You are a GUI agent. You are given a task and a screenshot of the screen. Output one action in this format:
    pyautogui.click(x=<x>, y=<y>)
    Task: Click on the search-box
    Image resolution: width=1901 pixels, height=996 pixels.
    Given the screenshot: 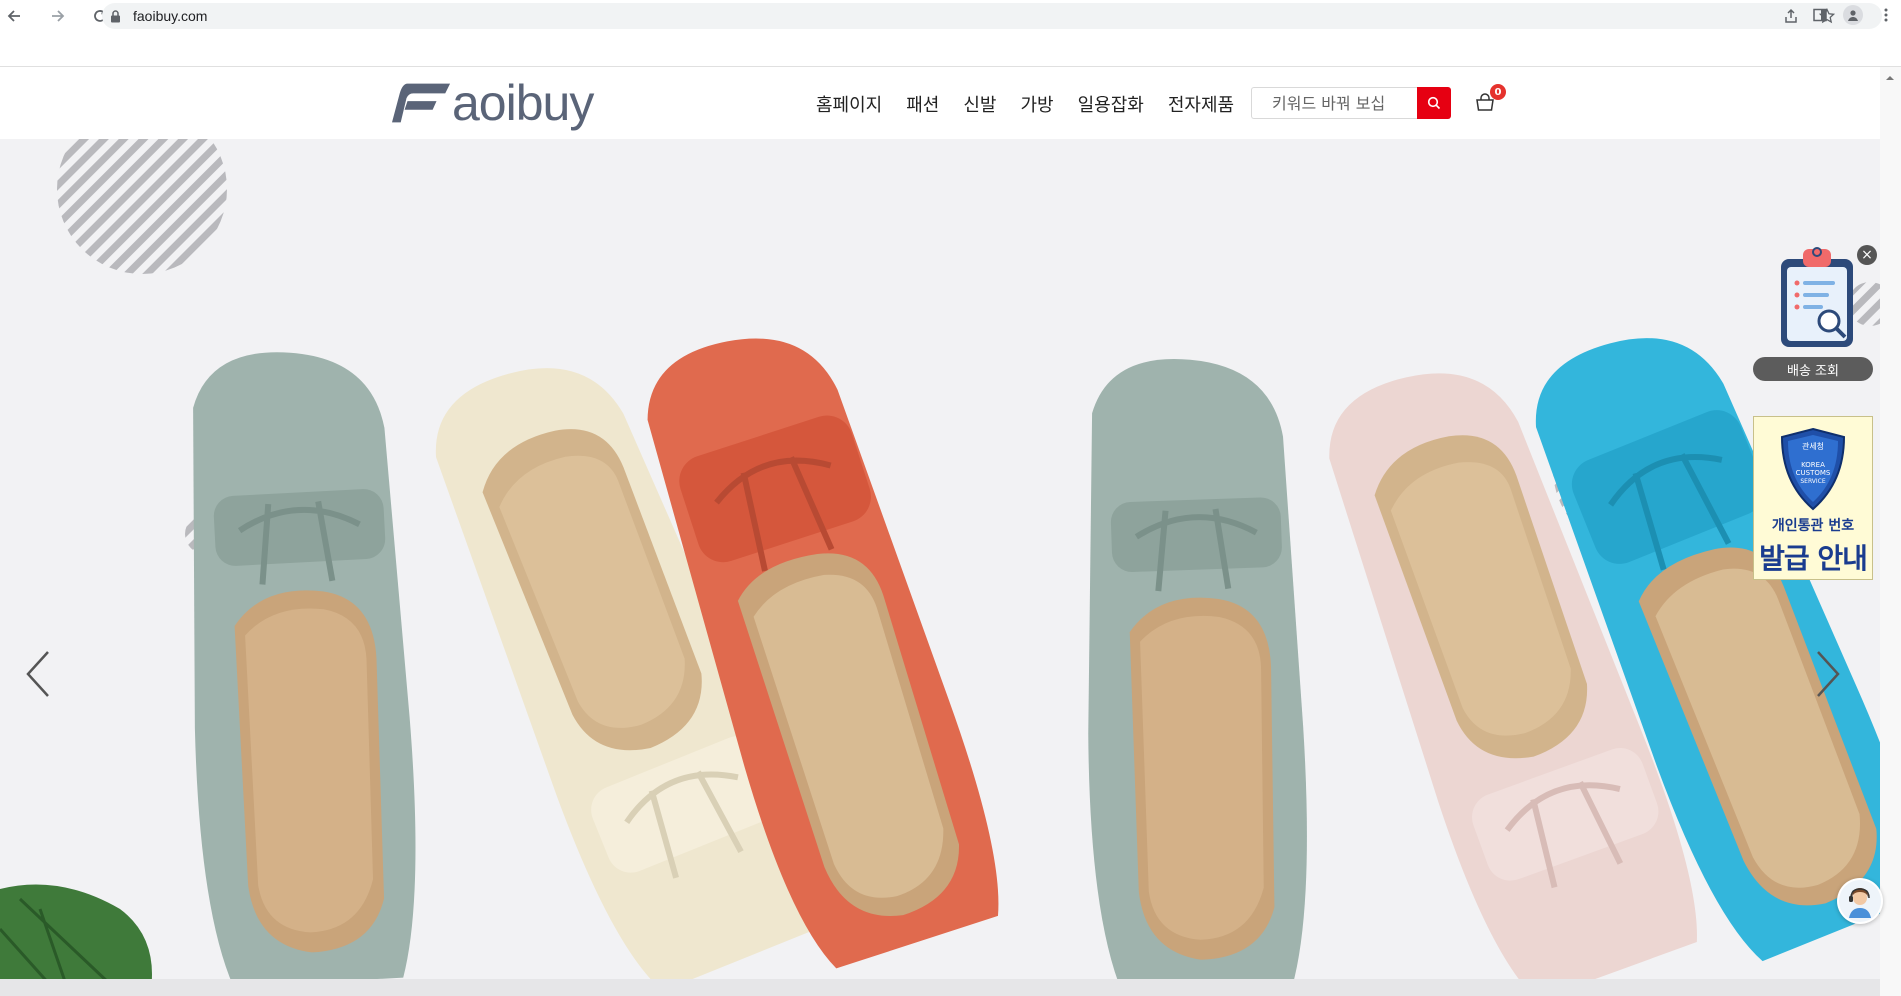 What is the action you would take?
    pyautogui.click(x=1351, y=103)
    